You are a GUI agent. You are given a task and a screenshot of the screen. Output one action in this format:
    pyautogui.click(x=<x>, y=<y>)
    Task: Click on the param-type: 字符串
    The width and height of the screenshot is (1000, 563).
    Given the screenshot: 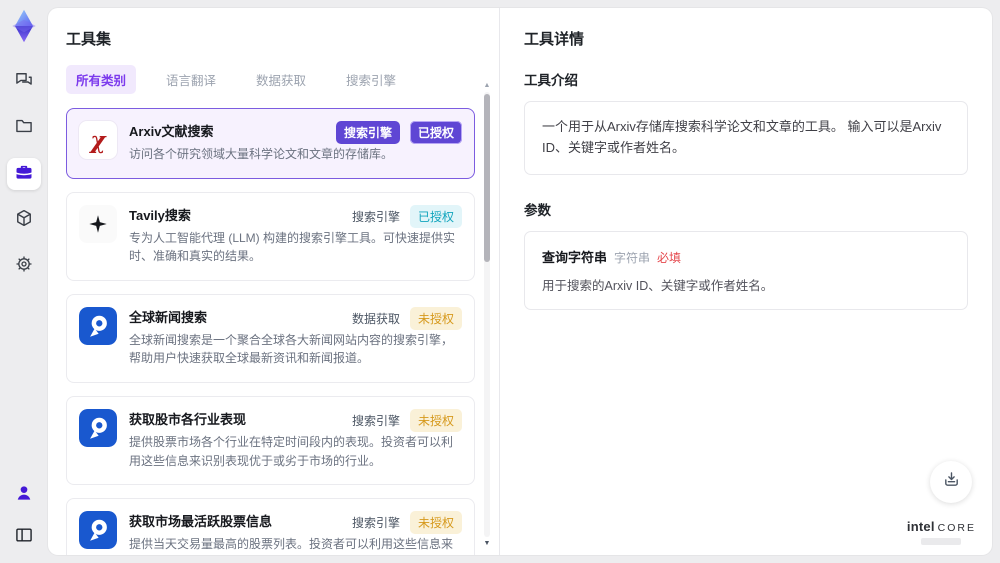 What is the action you would take?
    pyautogui.click(x=632, y=257)
    